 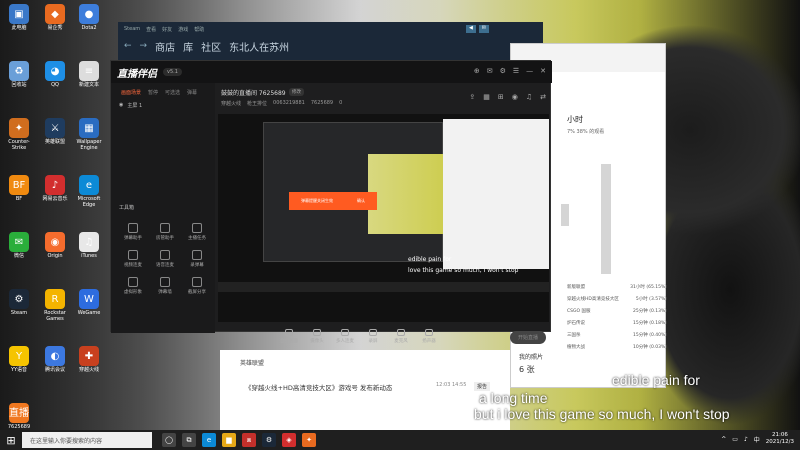 What do you see at coordinates (133, 232) in the screenshot?
I see `tool-item: 弹幕助手` at bounding box center [133, 232].